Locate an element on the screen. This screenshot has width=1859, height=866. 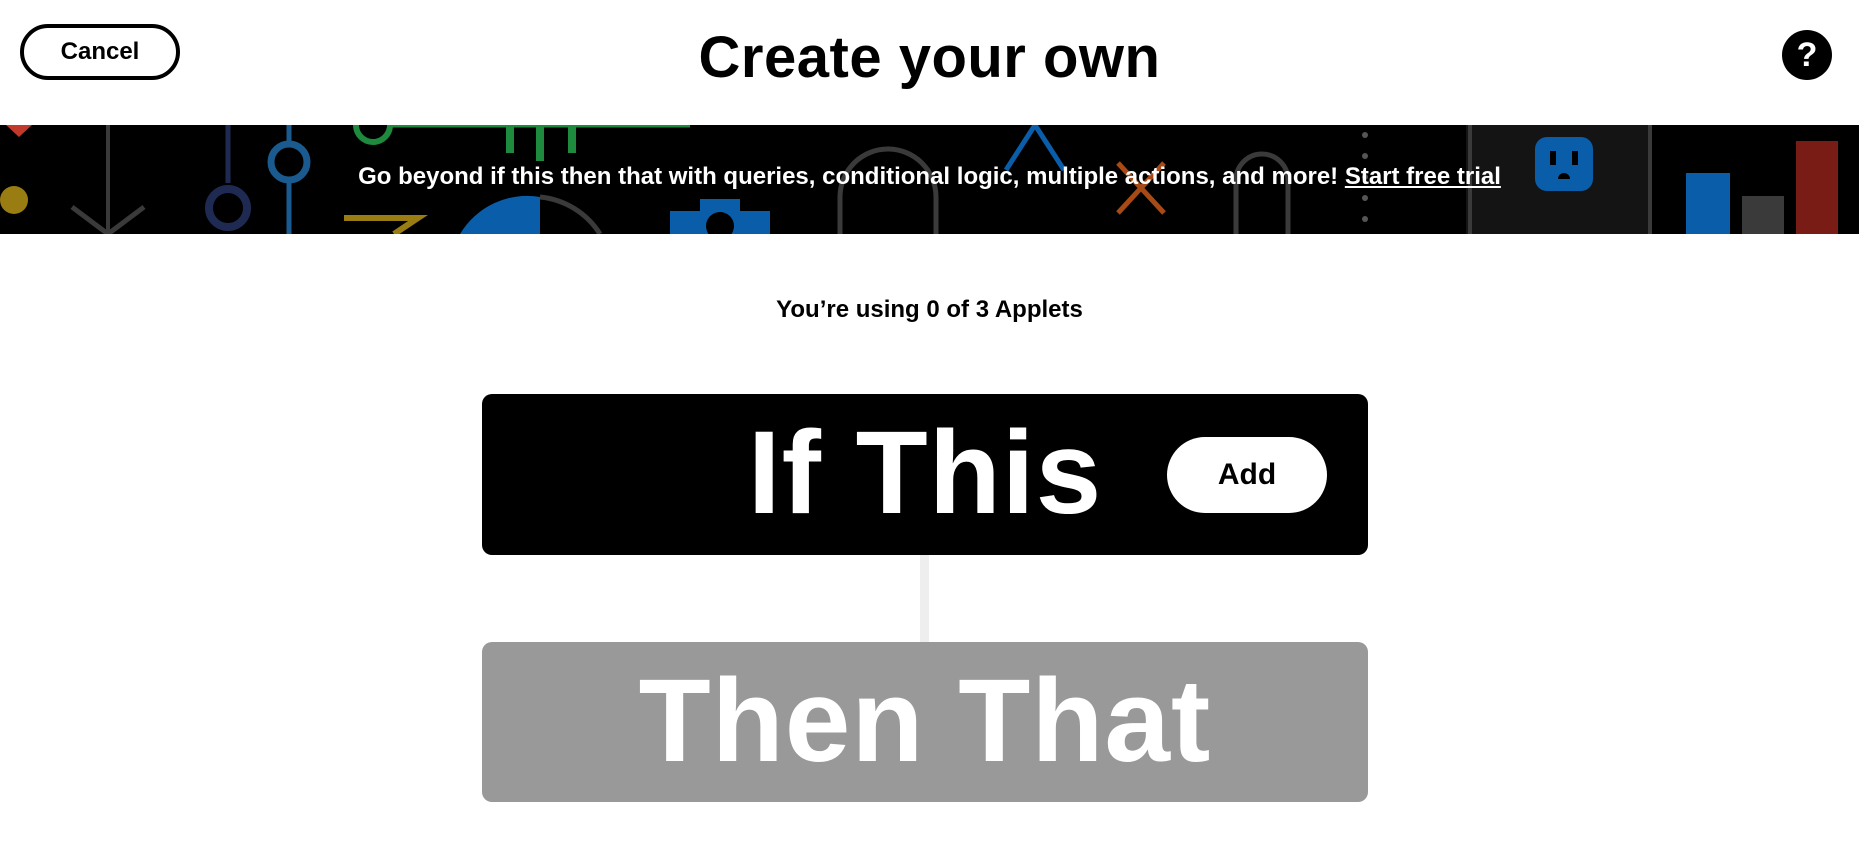
header: Cancel Create your own ? is located at coordinates (929, 62).